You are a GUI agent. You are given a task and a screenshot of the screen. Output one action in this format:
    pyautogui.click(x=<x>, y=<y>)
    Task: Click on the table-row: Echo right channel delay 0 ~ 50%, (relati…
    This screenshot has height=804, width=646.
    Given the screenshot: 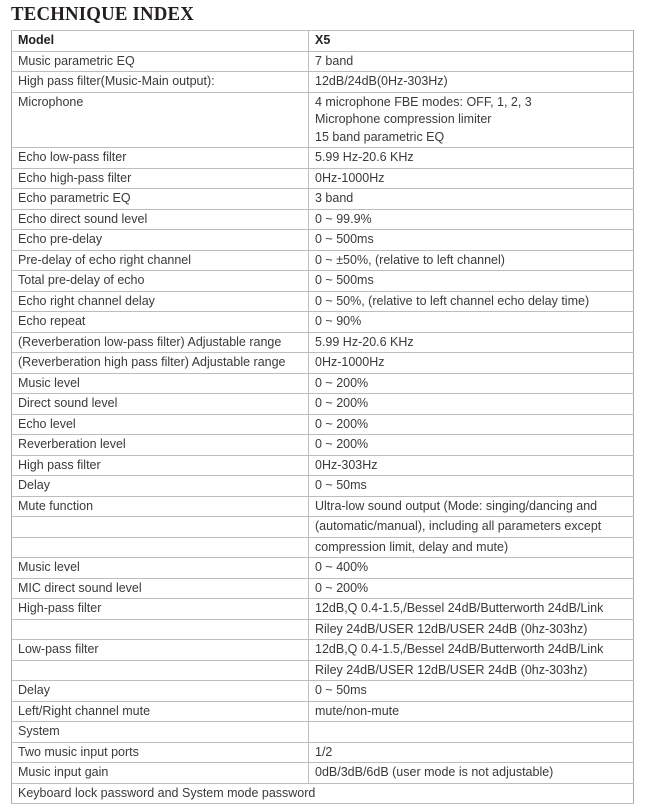 What is the action you would take?
    pyautogui.click(x=322, y=301)
    